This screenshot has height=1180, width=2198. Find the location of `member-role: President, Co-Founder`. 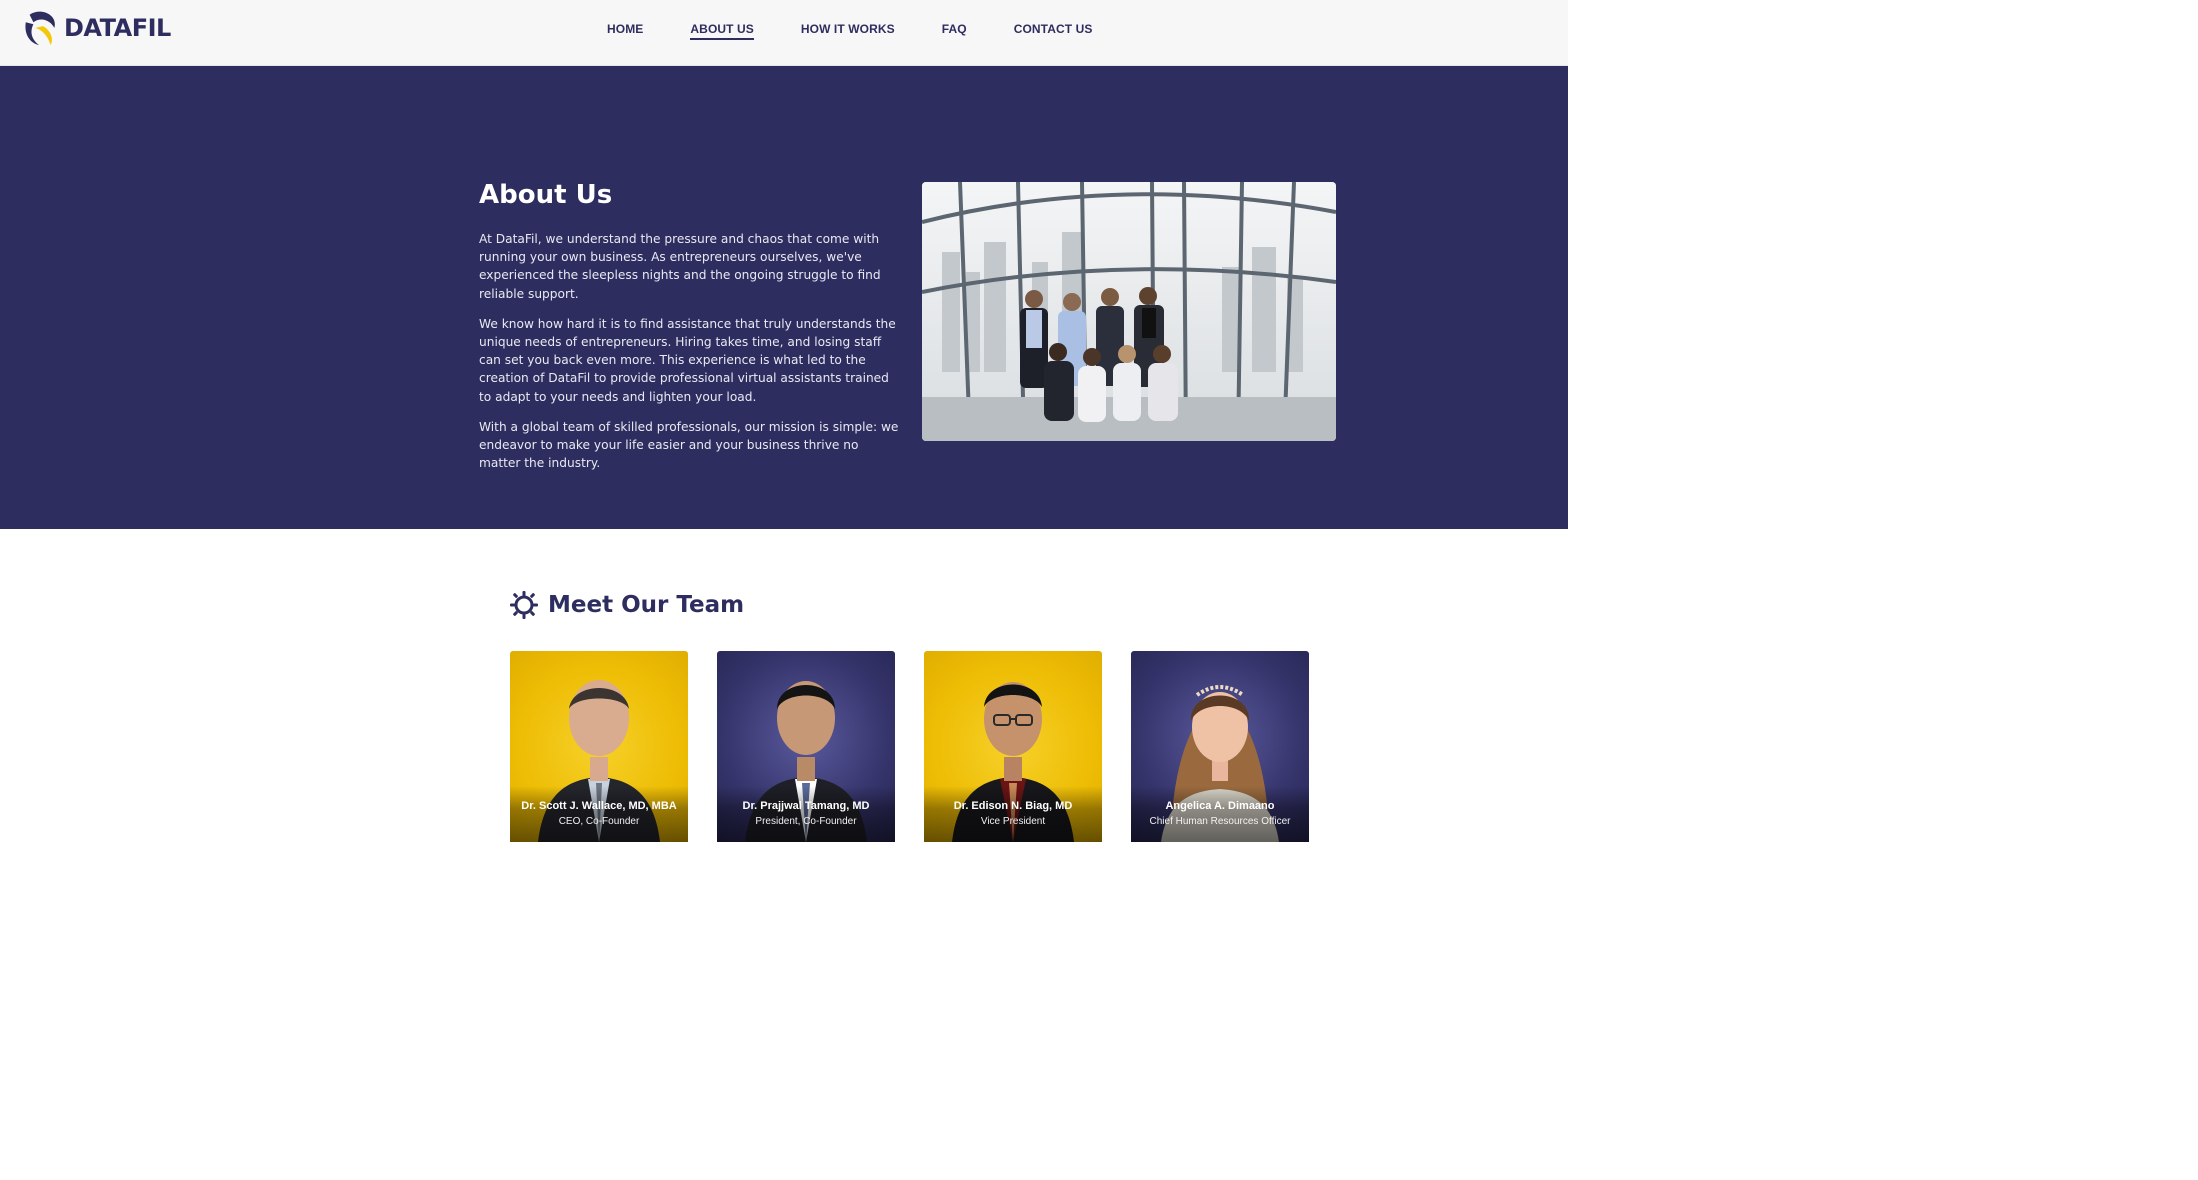

member-role: President, Co-Founder is located at coordinates (806, 821).